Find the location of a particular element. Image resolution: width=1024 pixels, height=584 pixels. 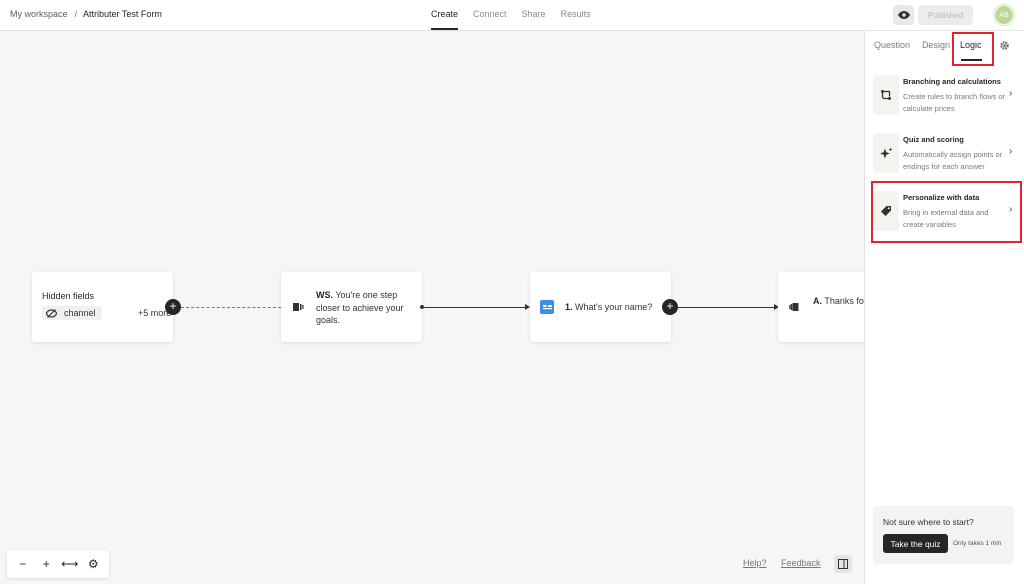

statement-icon is located at coordinates (298, 307).